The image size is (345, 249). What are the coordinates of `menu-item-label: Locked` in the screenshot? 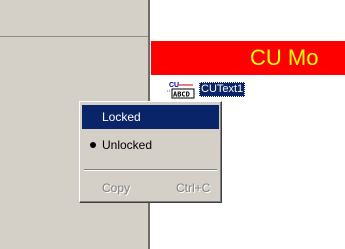 It's located at (121, 117).